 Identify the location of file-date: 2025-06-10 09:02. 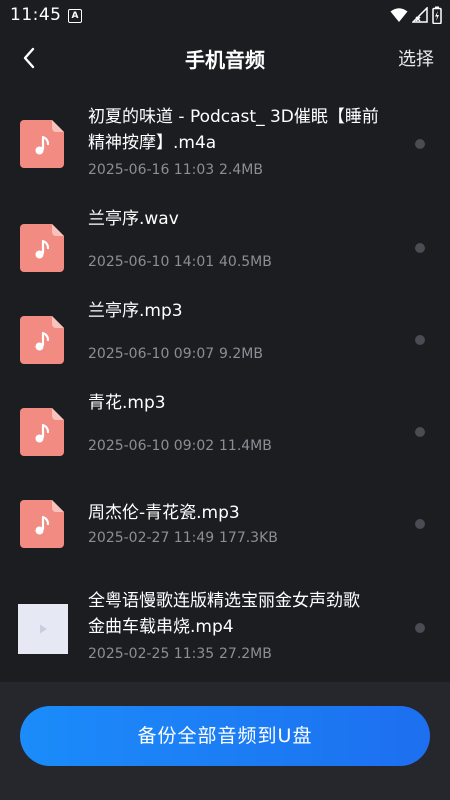
(151, 446).